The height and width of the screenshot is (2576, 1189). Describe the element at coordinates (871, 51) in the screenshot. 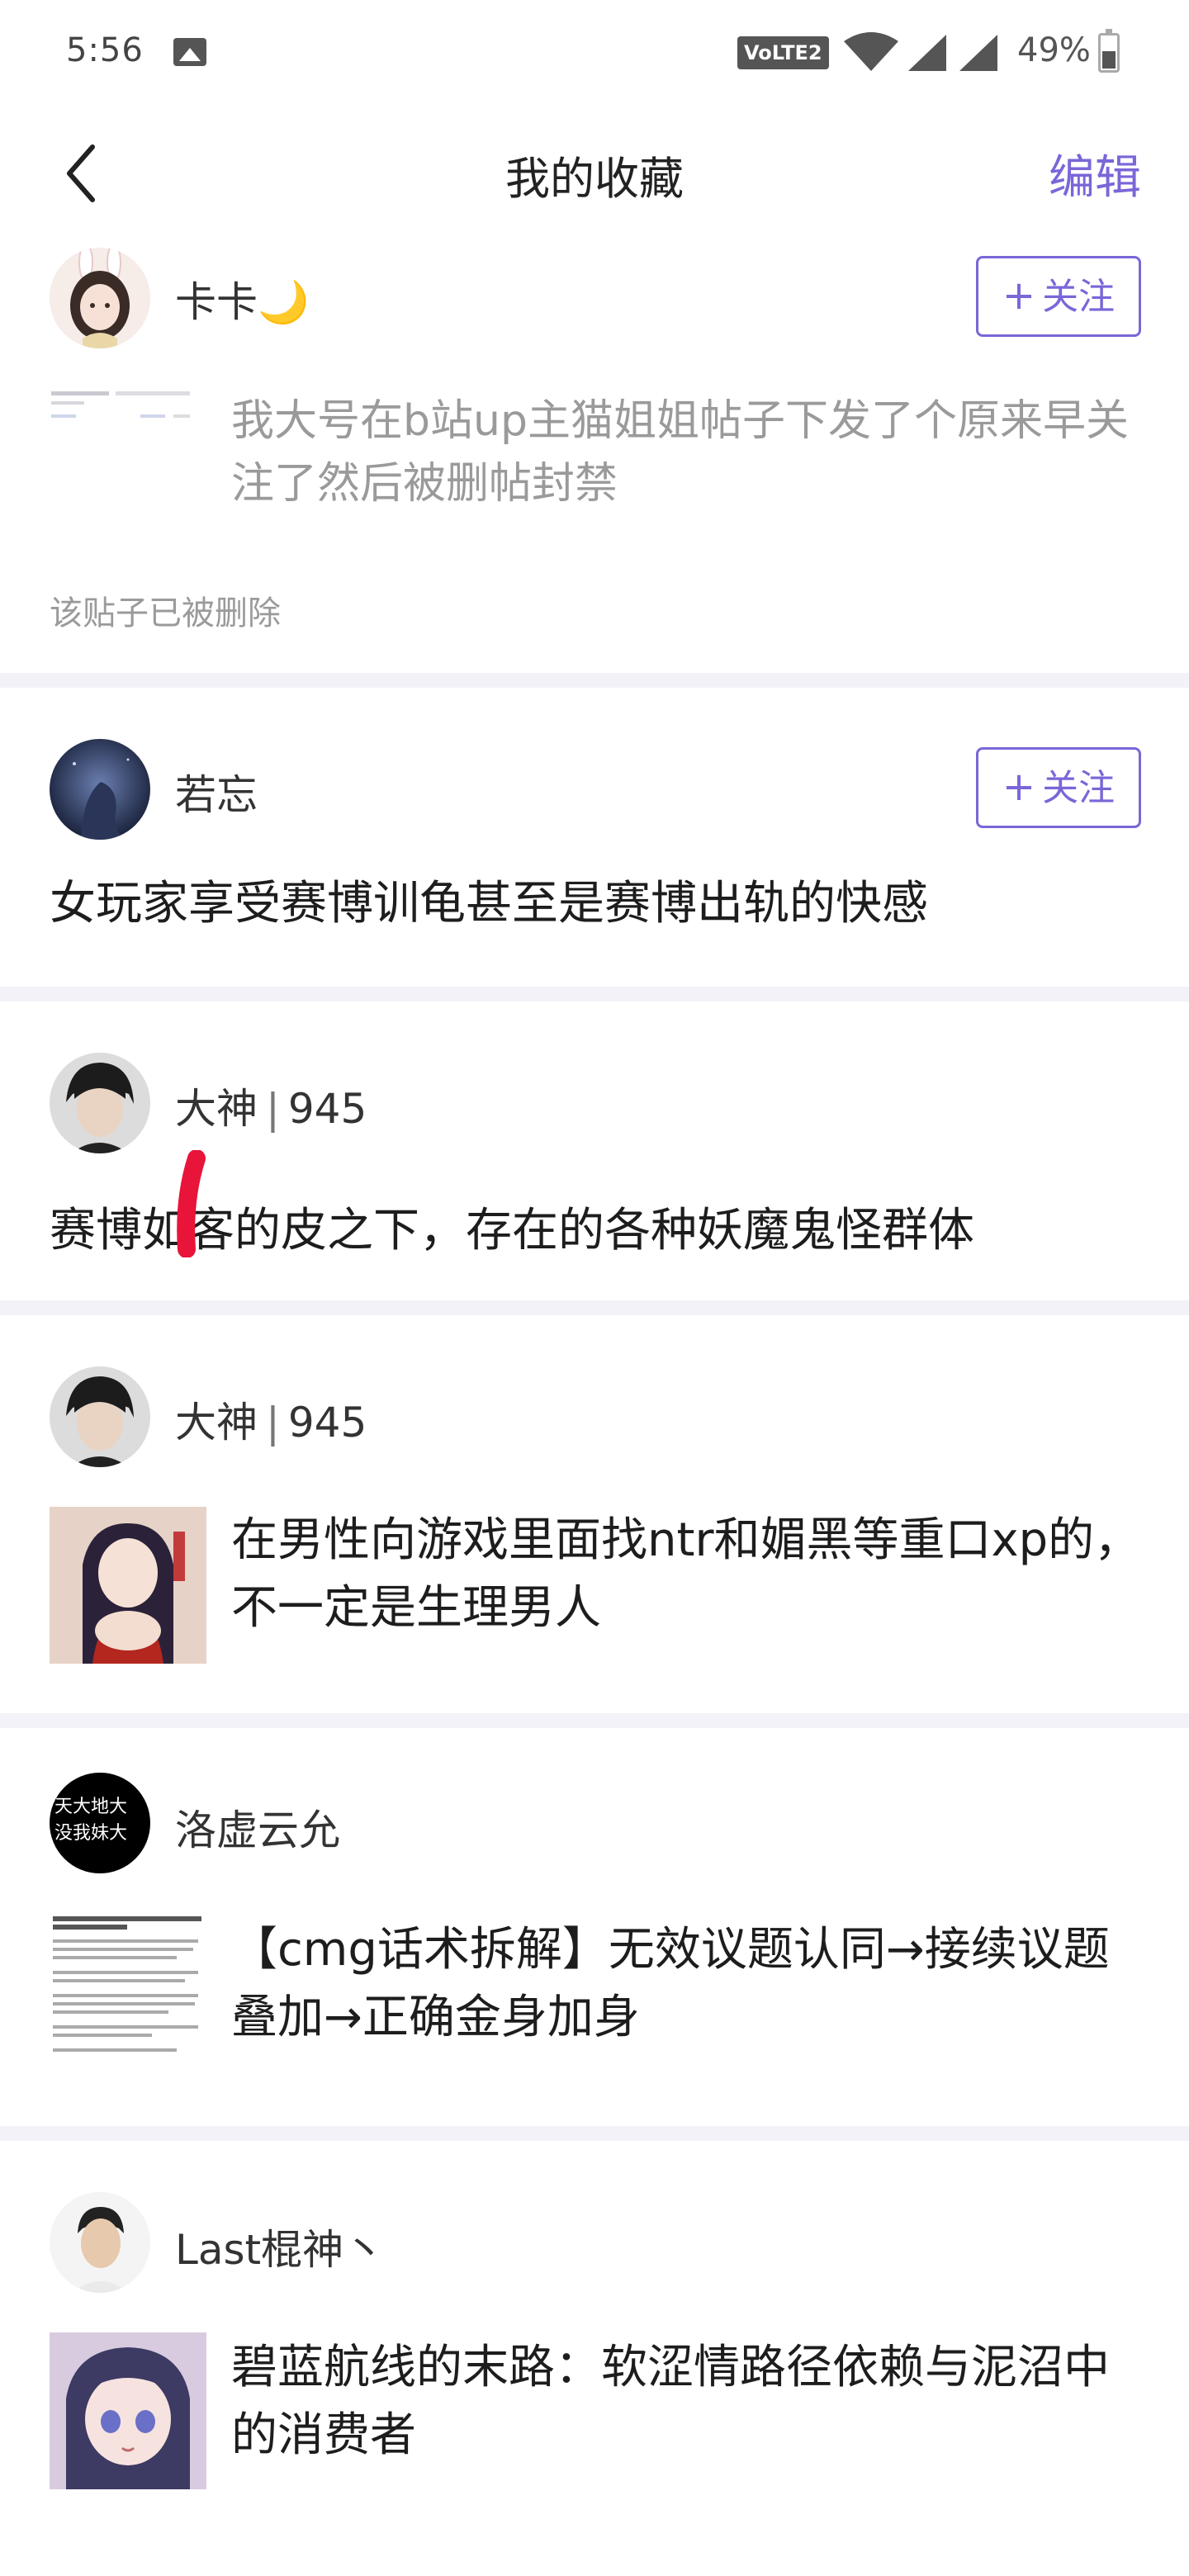

I see `wifi-icon` at that location.